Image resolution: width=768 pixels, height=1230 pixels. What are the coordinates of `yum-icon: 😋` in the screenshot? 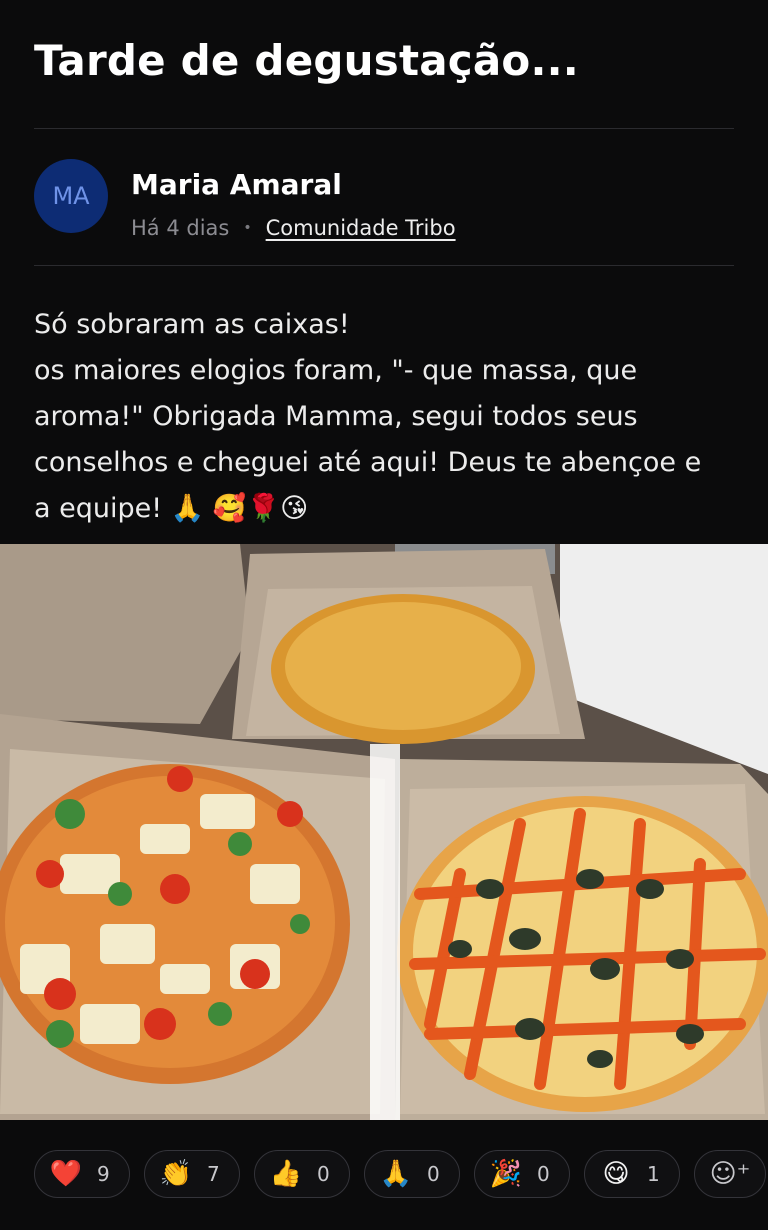 It's located at (616, 1174).